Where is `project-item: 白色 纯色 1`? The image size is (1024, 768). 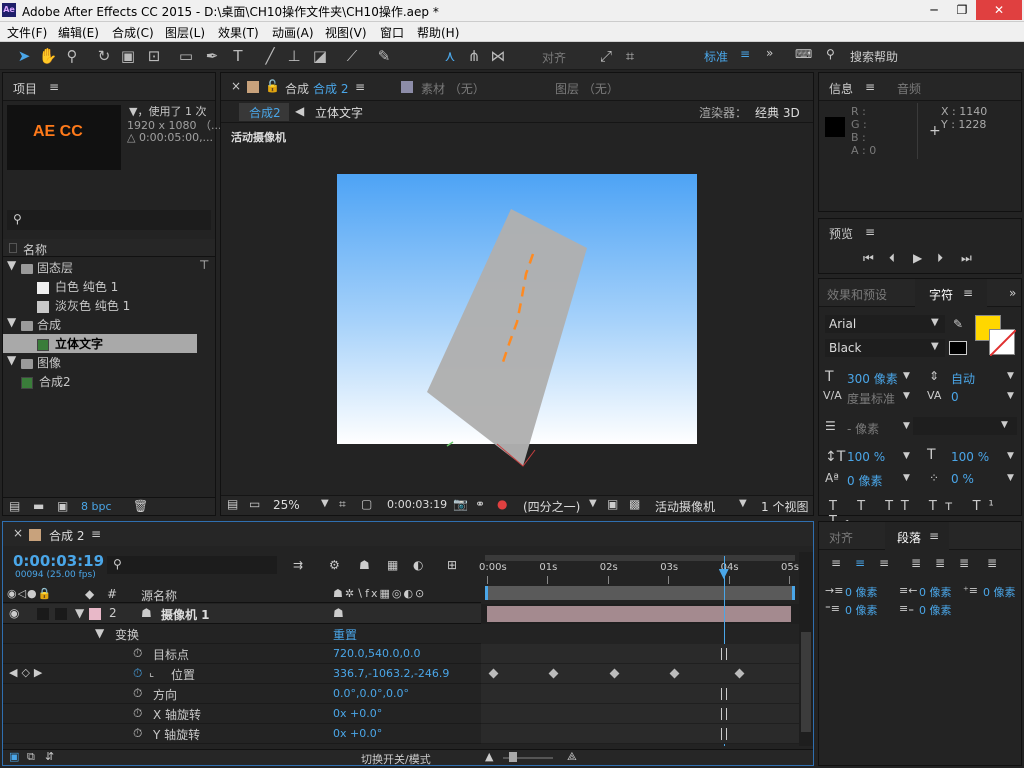
project-item: 白色 纯色 1 is located at coordinates (109, 286).